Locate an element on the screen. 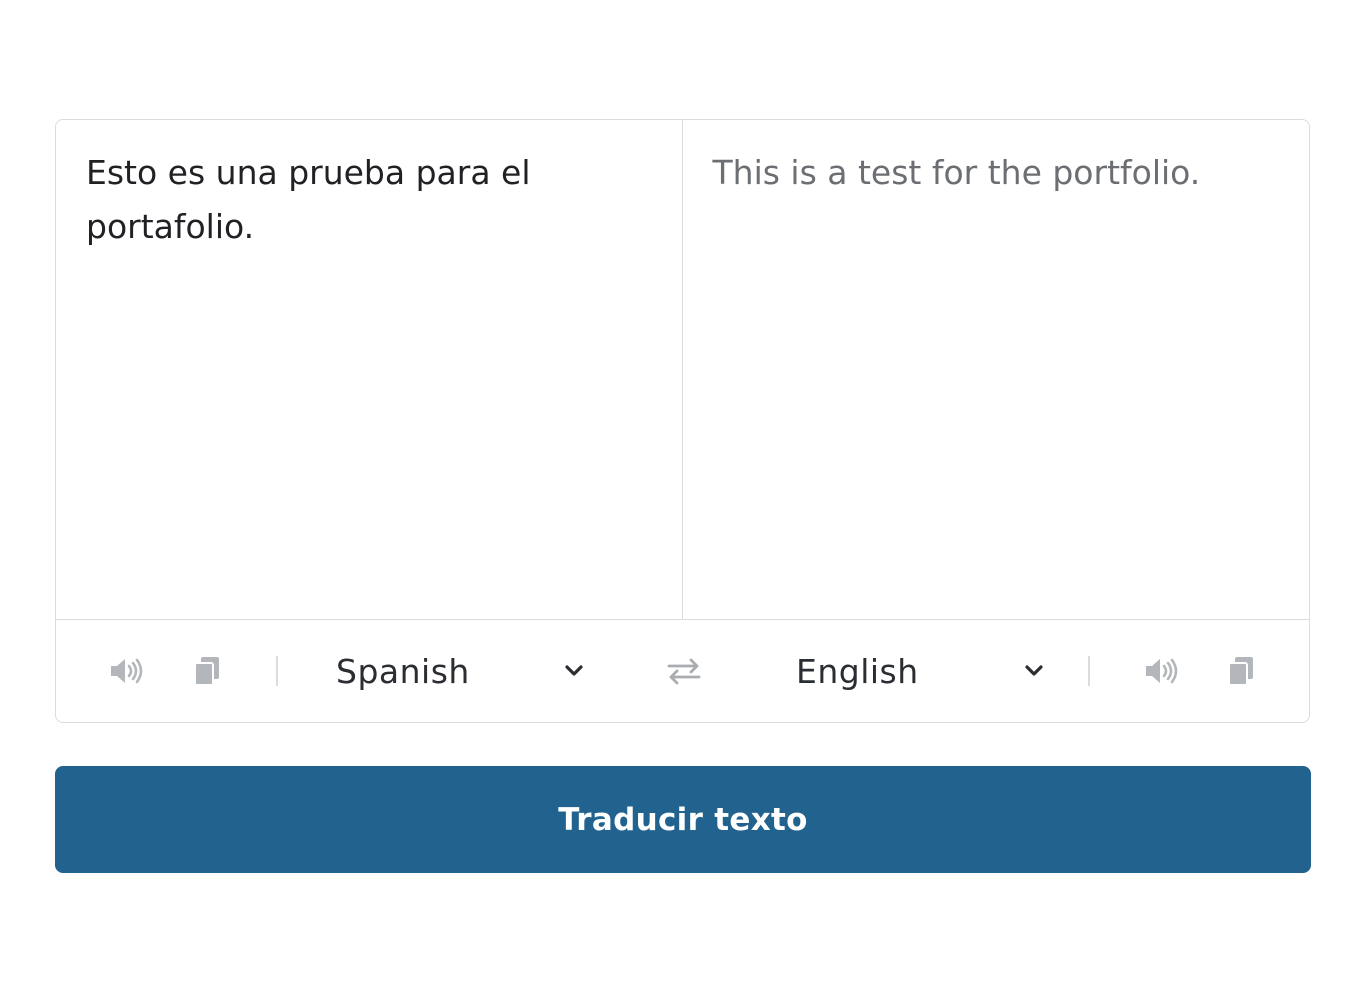  source-copy-icon is located at coordinates (207, 671).